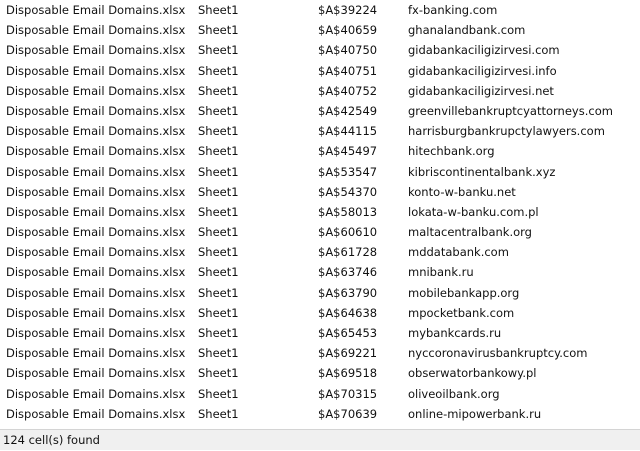 This screenshot has height=451, width=640. Describe the element at coordinates (348, 70) in the screenshot. I see `result-cell-address: $A$40751` at that location.